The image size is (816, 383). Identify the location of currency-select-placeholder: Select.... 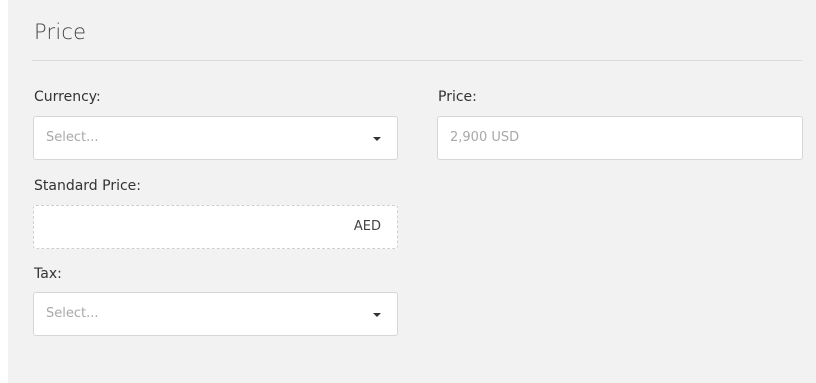
(72, 137).